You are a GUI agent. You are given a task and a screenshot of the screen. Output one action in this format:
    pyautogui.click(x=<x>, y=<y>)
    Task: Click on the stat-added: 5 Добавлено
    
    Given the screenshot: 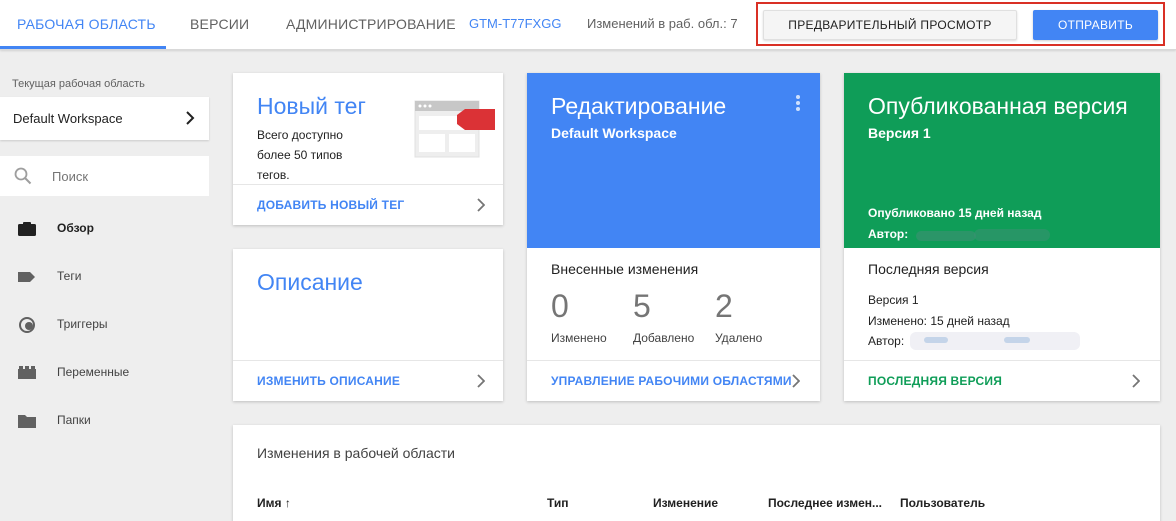 What is the action you would take?
    pyautogui.click(x=664, y=316)
    